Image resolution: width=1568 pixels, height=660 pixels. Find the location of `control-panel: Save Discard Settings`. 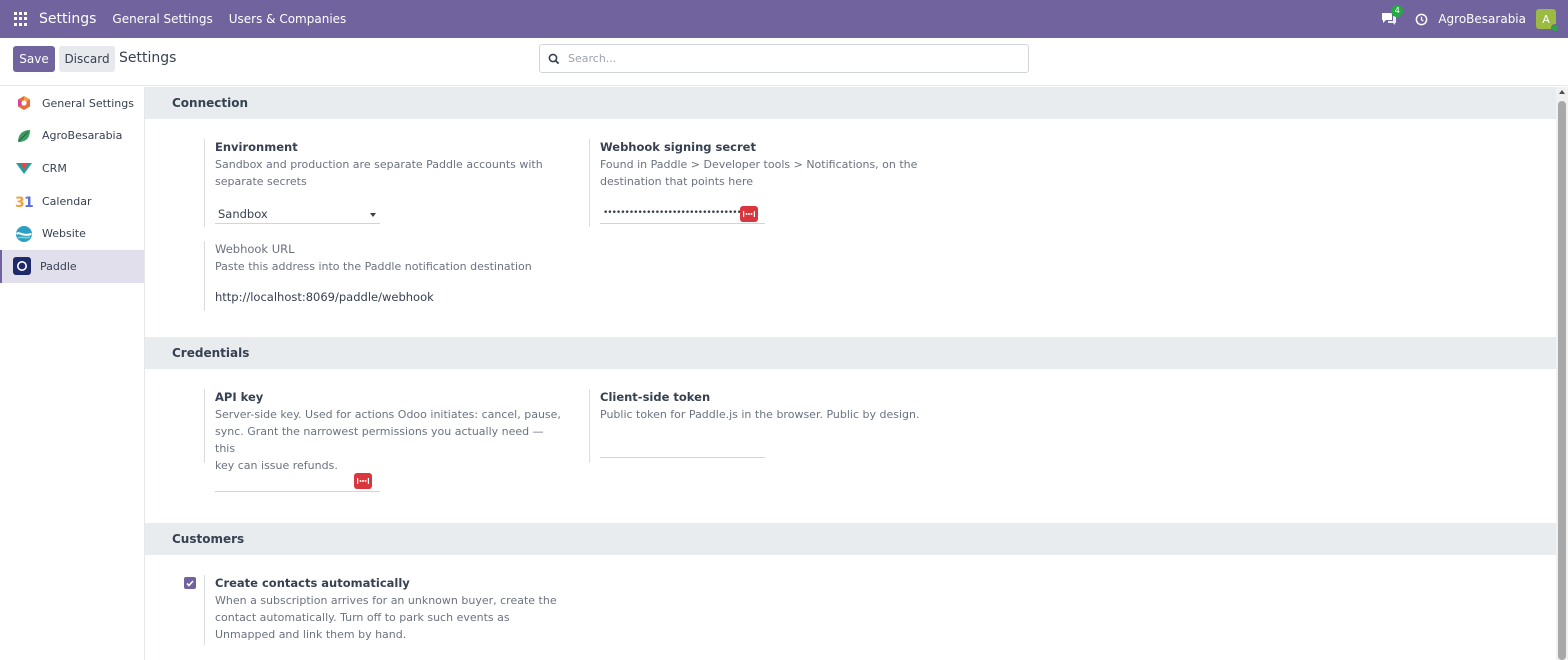

control-panel: Save Discard Settings is located at coordinates (784, 62).